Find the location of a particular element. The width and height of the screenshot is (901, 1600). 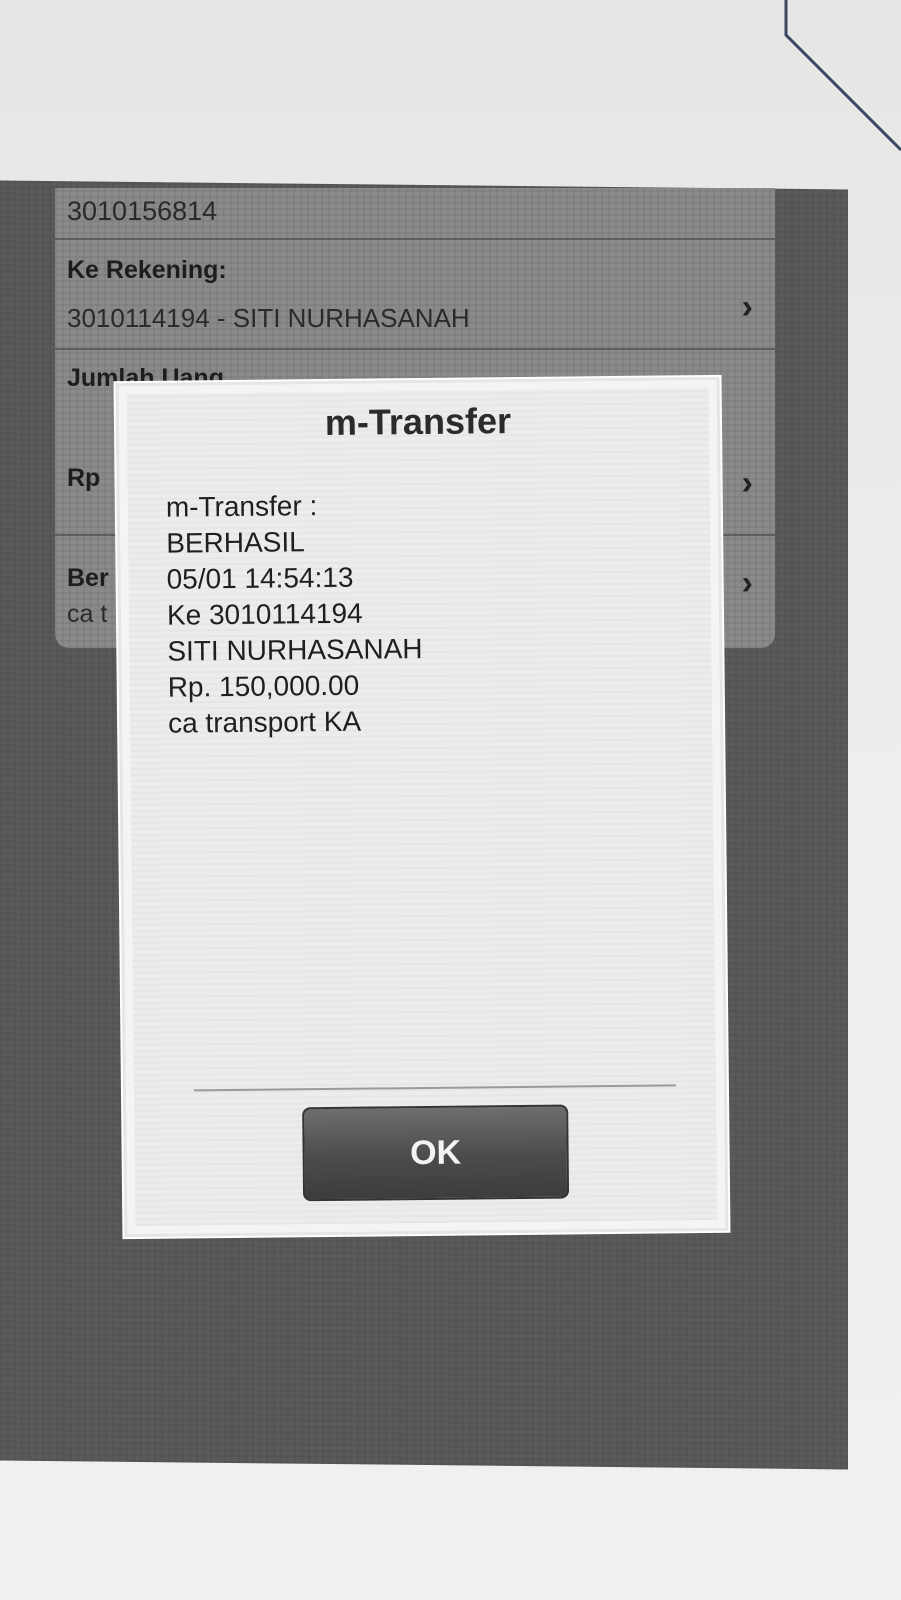

to-account-label: Ke Rekening: is located at coordinates (147, 270).